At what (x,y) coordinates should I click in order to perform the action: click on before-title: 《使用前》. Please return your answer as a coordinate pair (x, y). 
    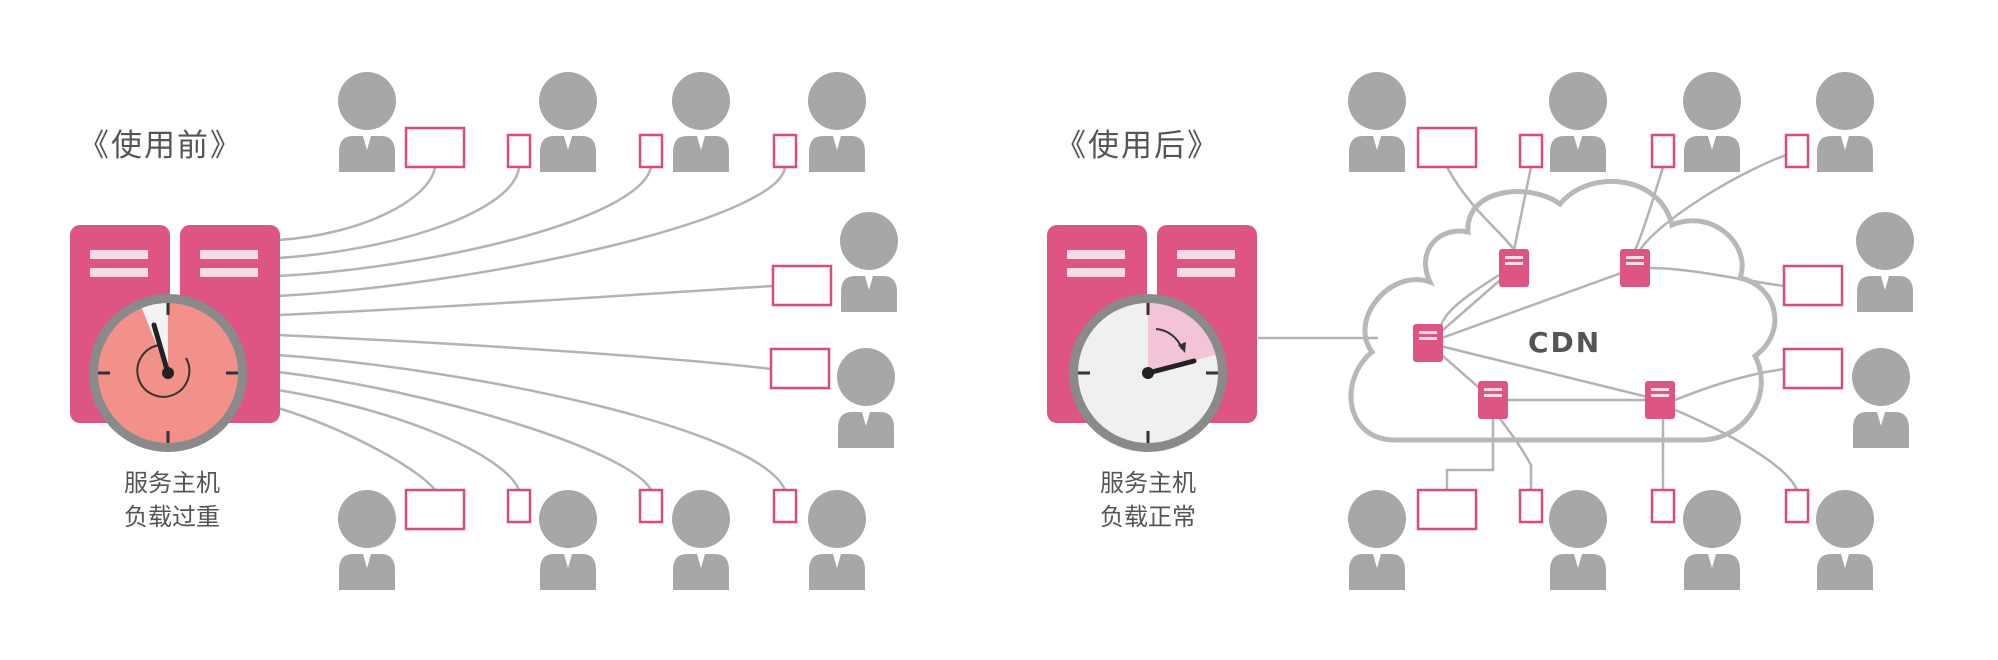
    Looking at the image, I should click on (160, 146).